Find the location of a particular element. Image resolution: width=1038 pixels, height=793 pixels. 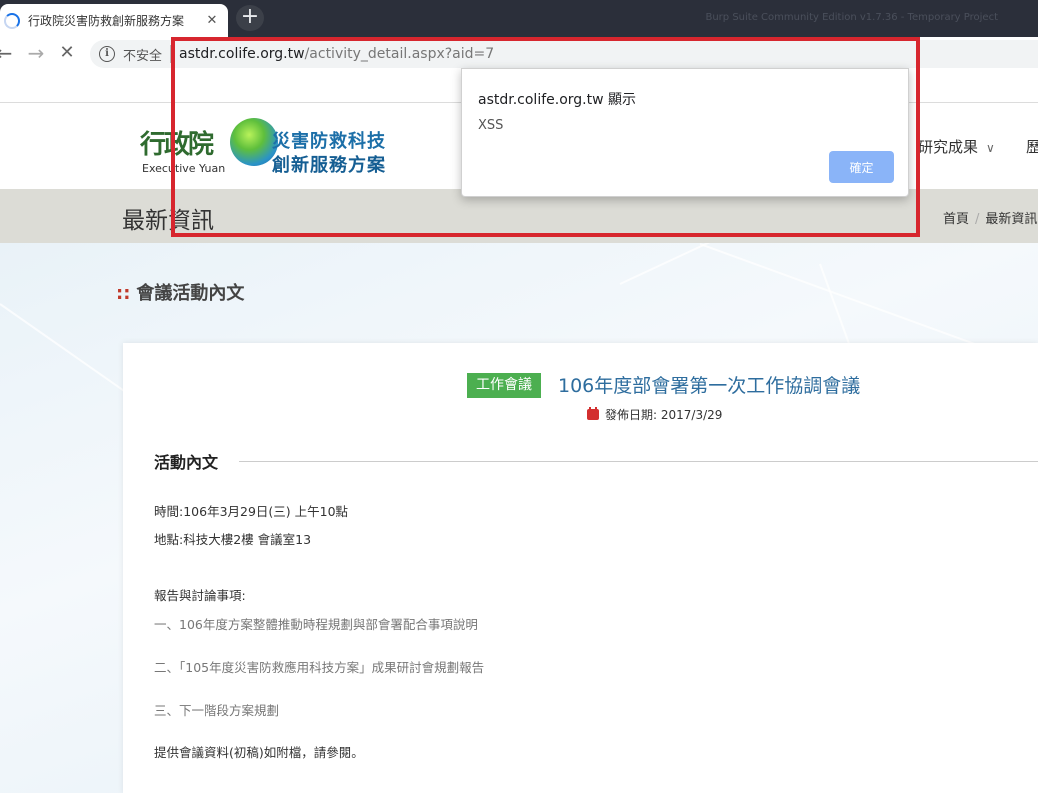

alert-ok-button: 確定 is located at coordinates (861, 167).